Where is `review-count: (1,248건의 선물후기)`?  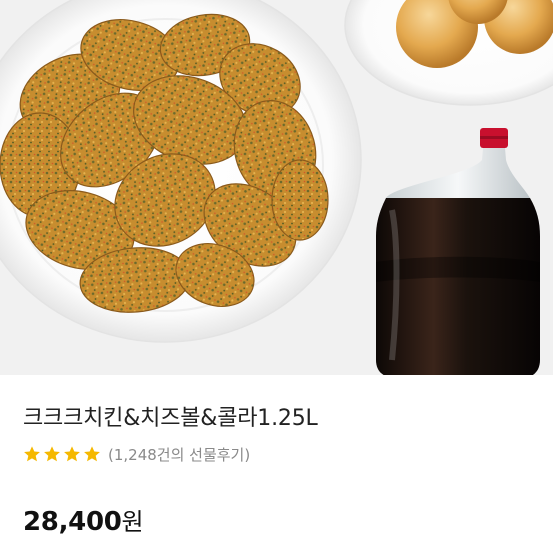 review-count: (1,248건의 선물후기) is located at coordinates (179, 454).